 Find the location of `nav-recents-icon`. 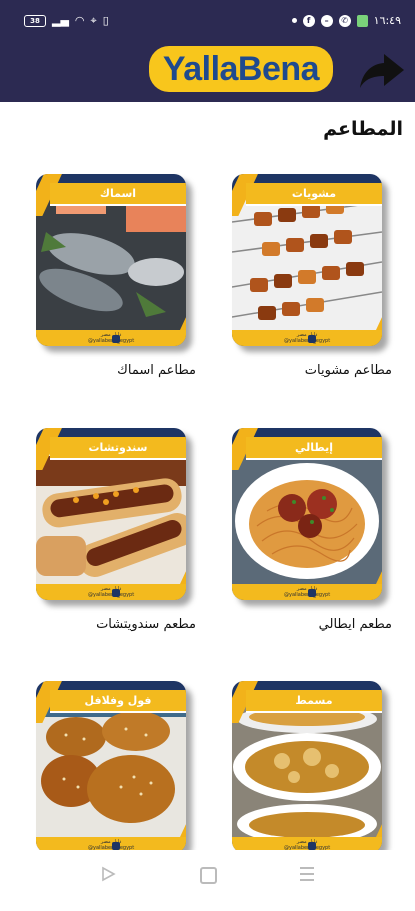

nav-recents-icon is located at coordinates (307, 876).